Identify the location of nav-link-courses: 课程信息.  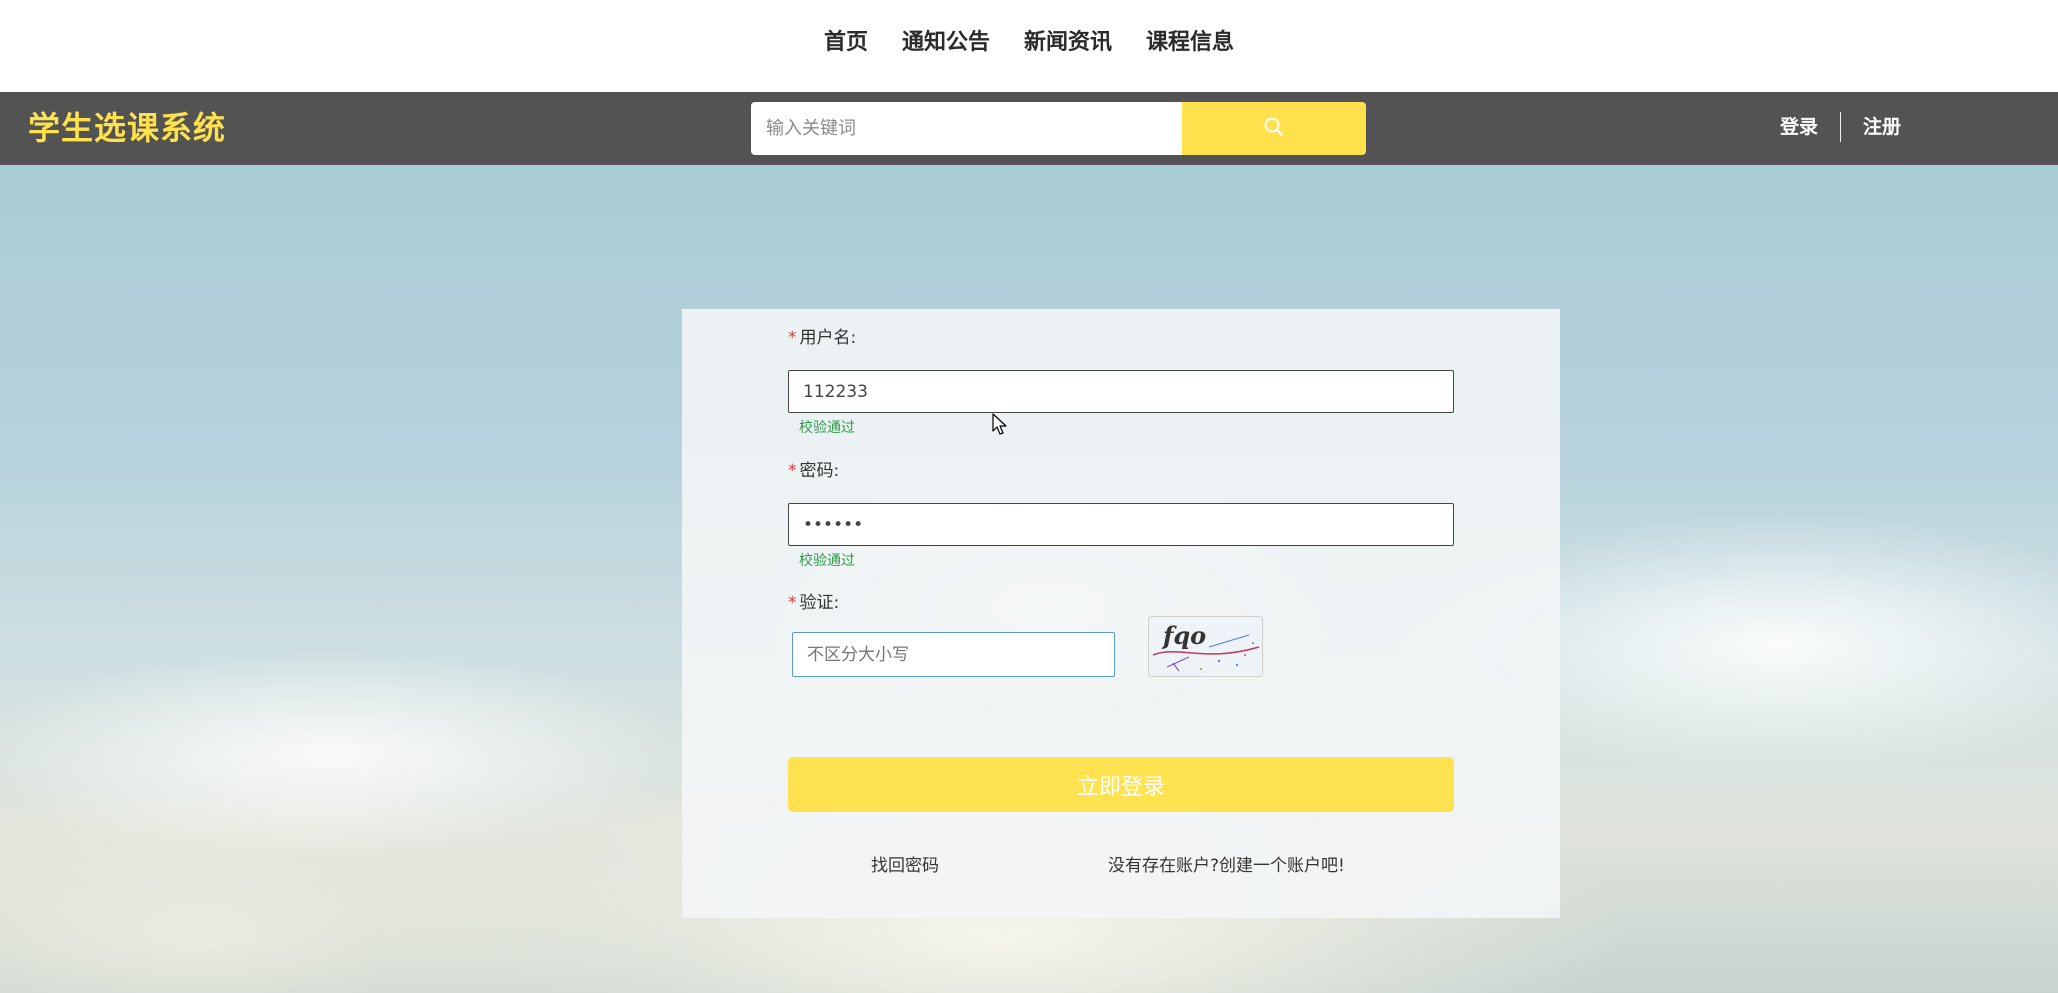
(1190, 43).